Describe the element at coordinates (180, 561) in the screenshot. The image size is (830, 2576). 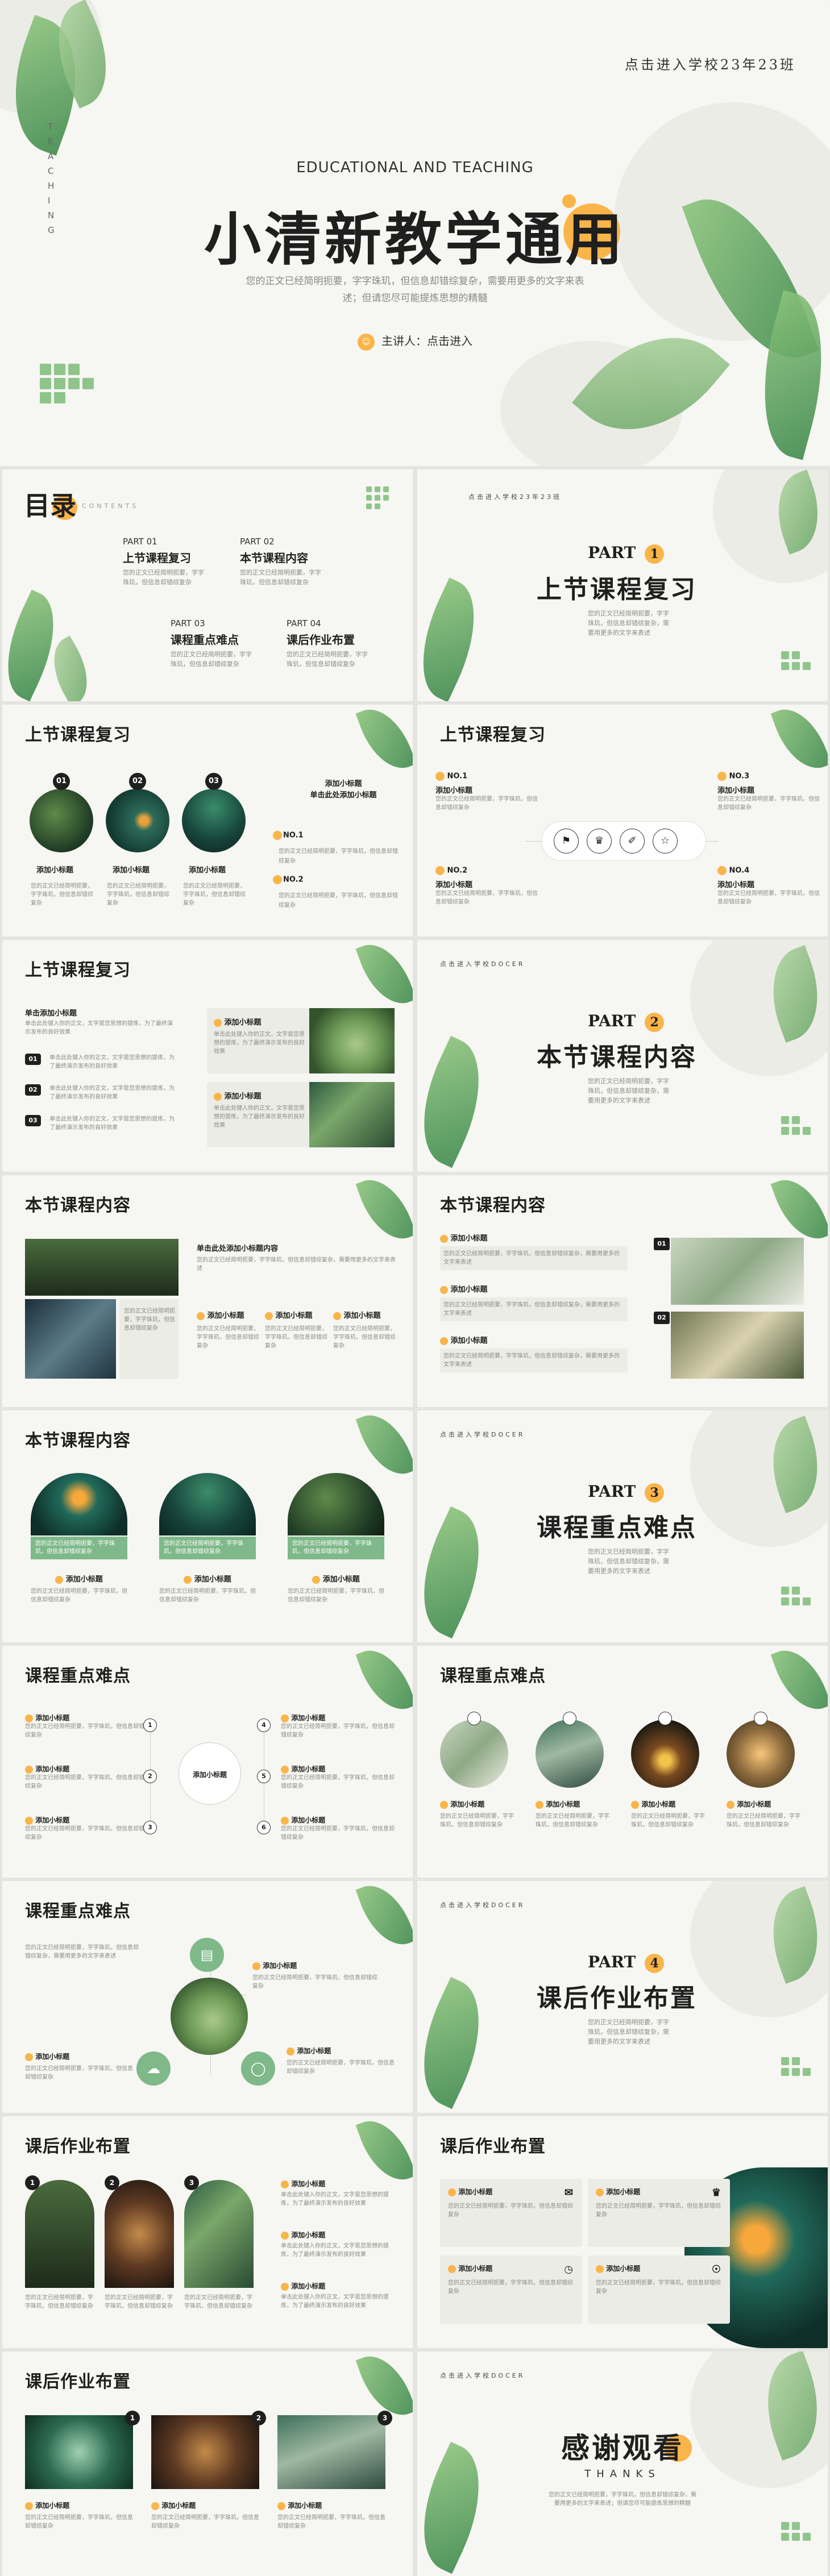
I see `toc-item-1: PART 01 上节课程复习 您的正文已经简明扼要，字字珠玑，但信息却错综复杂` at that location.